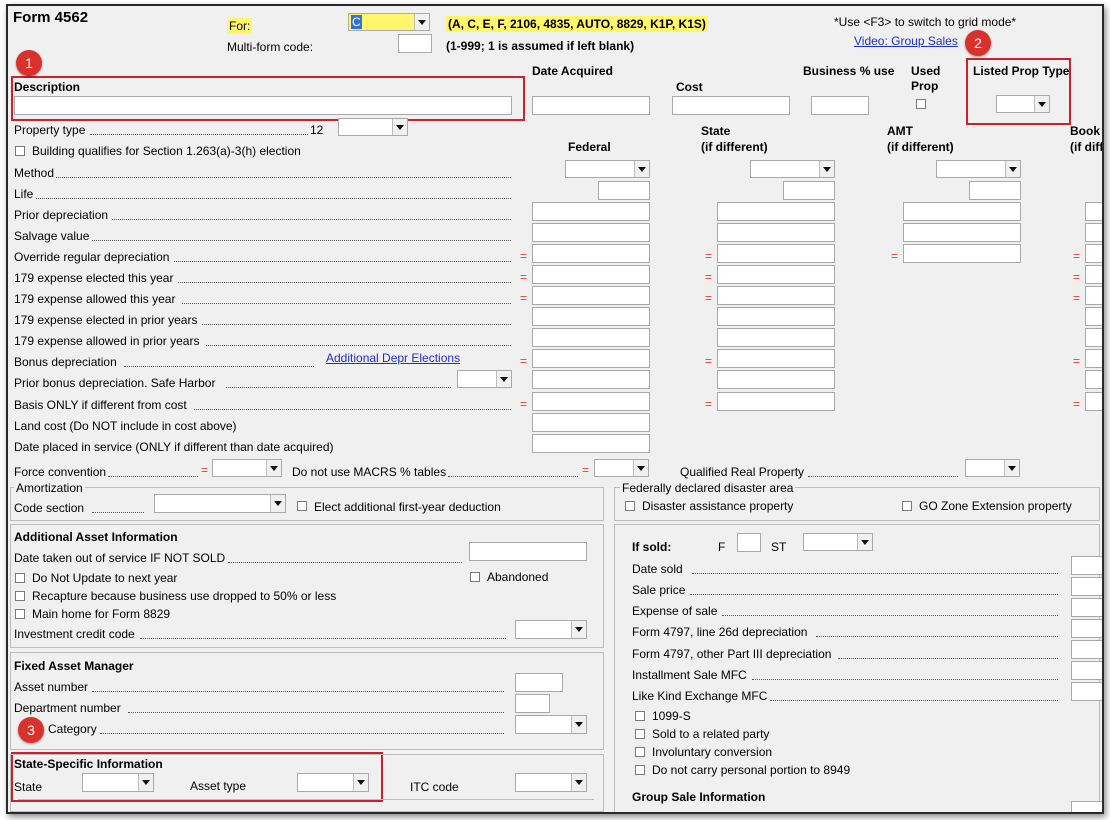  I want to click on elected-179-book, so click(1093, 274).